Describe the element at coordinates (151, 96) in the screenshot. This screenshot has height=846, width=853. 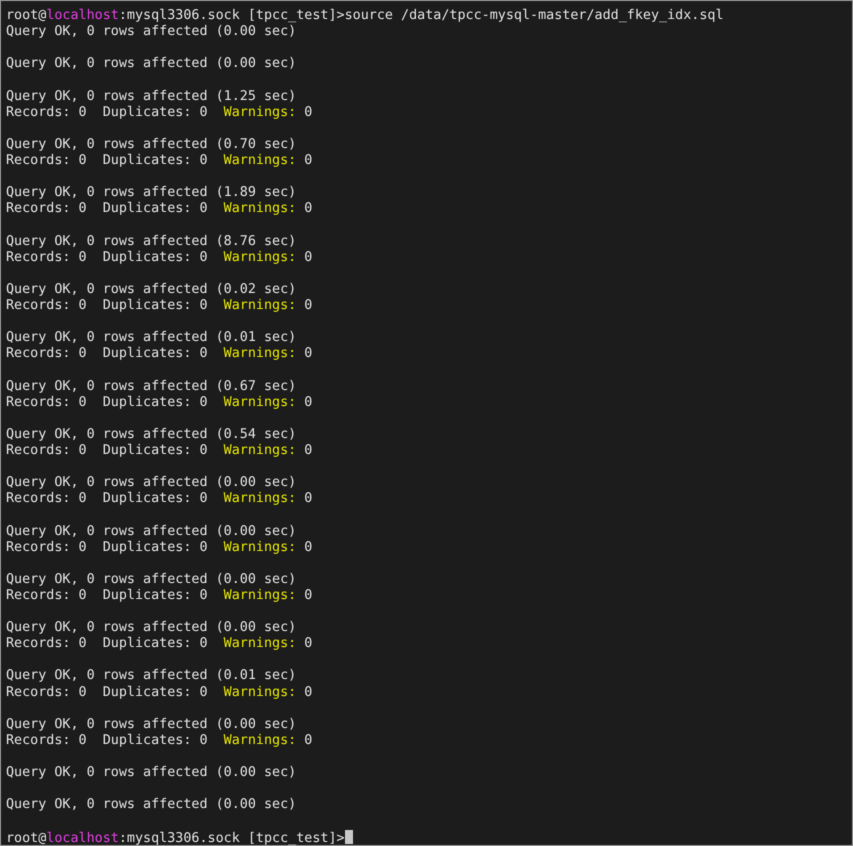
I see `output-line: Query OK, 0 rows affected (1.25 sec)` at that location.